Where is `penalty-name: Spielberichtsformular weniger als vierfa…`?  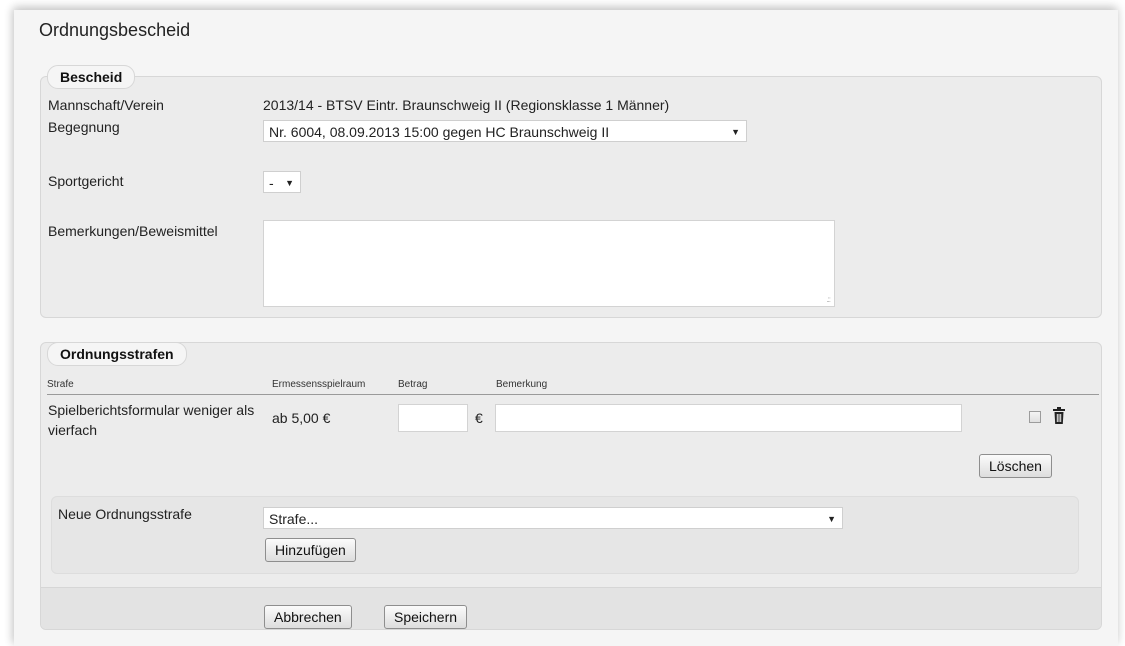 penalty-name: Spielberichtsformular weniger als vierfa… is located at coordinates (151, 420).